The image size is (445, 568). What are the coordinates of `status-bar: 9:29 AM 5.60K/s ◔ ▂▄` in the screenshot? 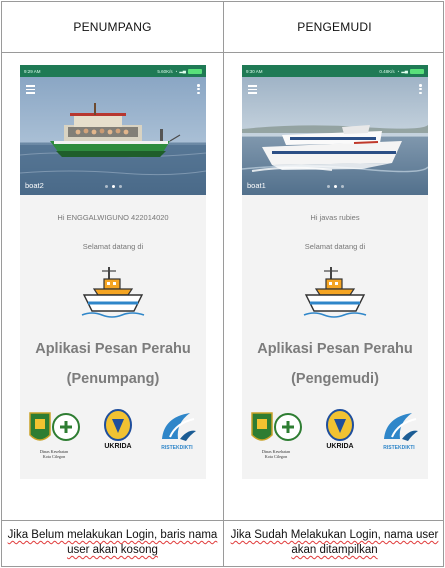 It's located at (113, 71).